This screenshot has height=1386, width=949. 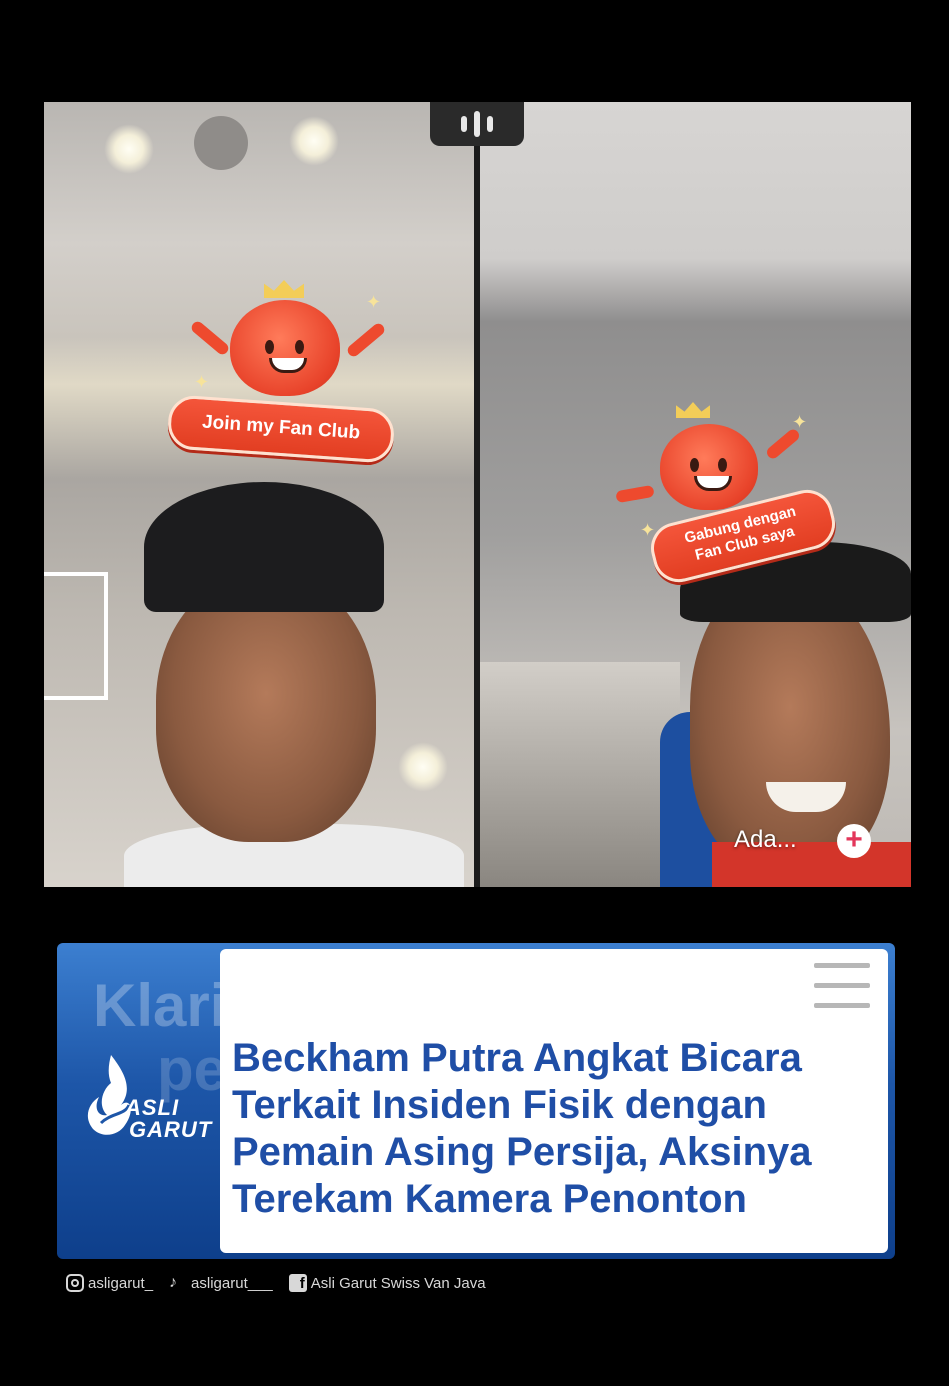 What do you see at coordinates (477, 124) in the screenshot?
I see `split-handle` at bounding box center [477, 124].